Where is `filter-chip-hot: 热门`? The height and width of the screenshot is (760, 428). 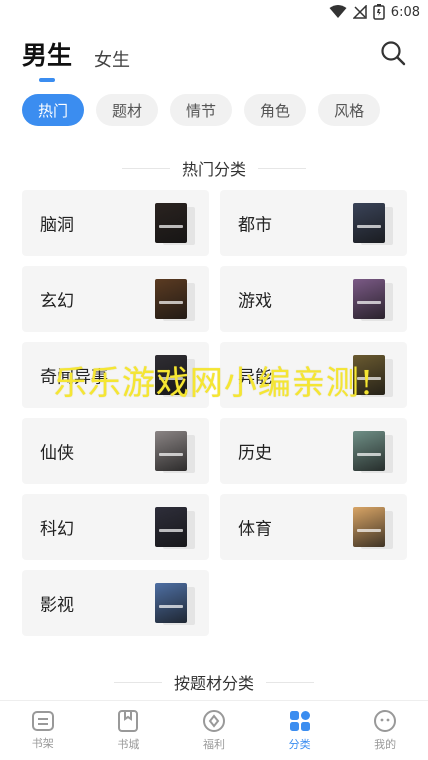 filter-chip-hot: 热门 is located at coordinates (53, 110).